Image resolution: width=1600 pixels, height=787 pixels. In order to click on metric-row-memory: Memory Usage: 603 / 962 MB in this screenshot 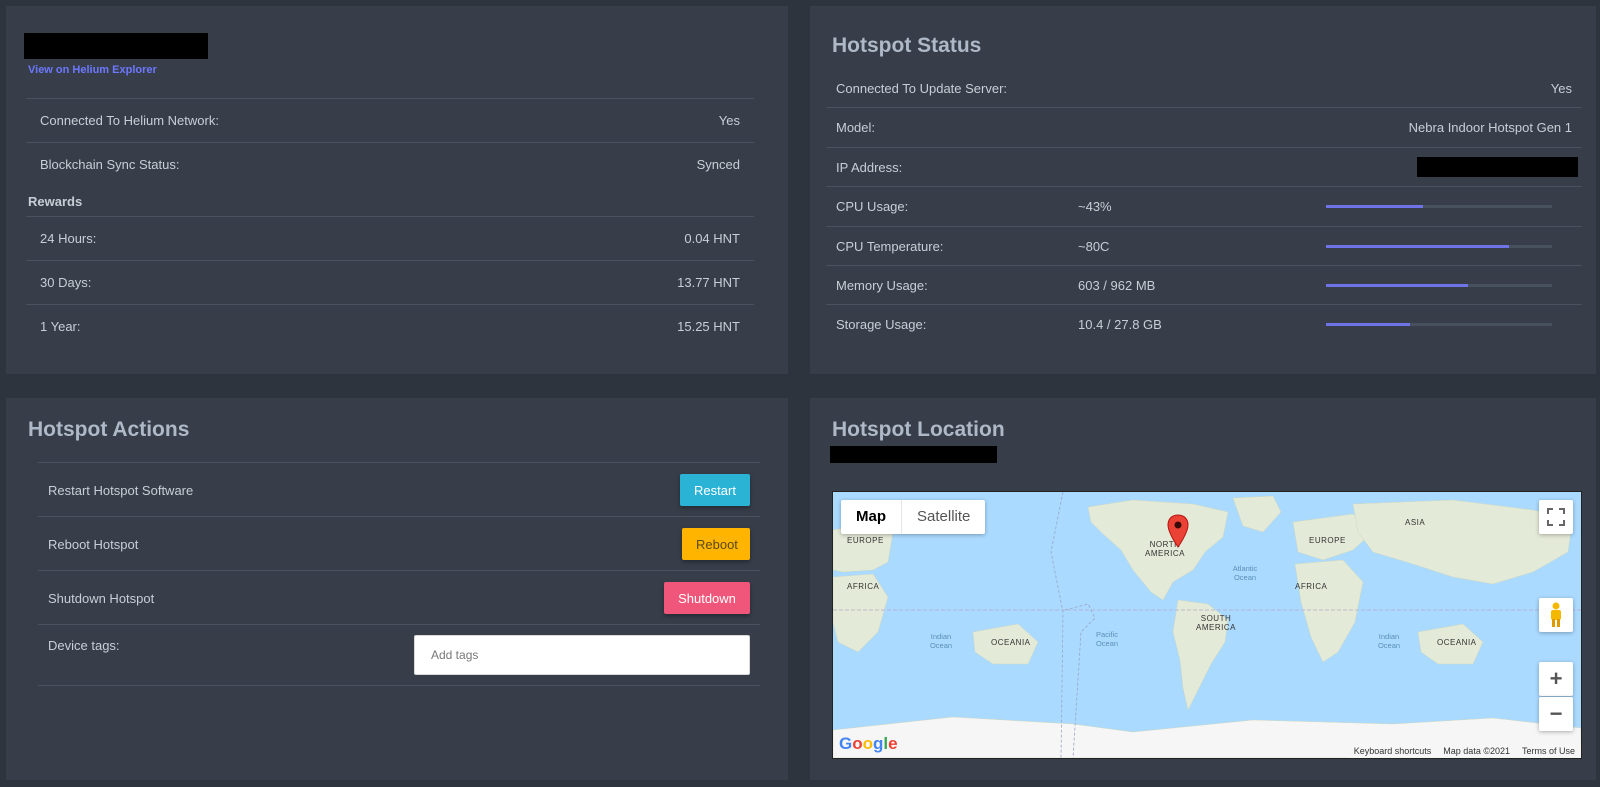, I will do `click(1204, 285)`.